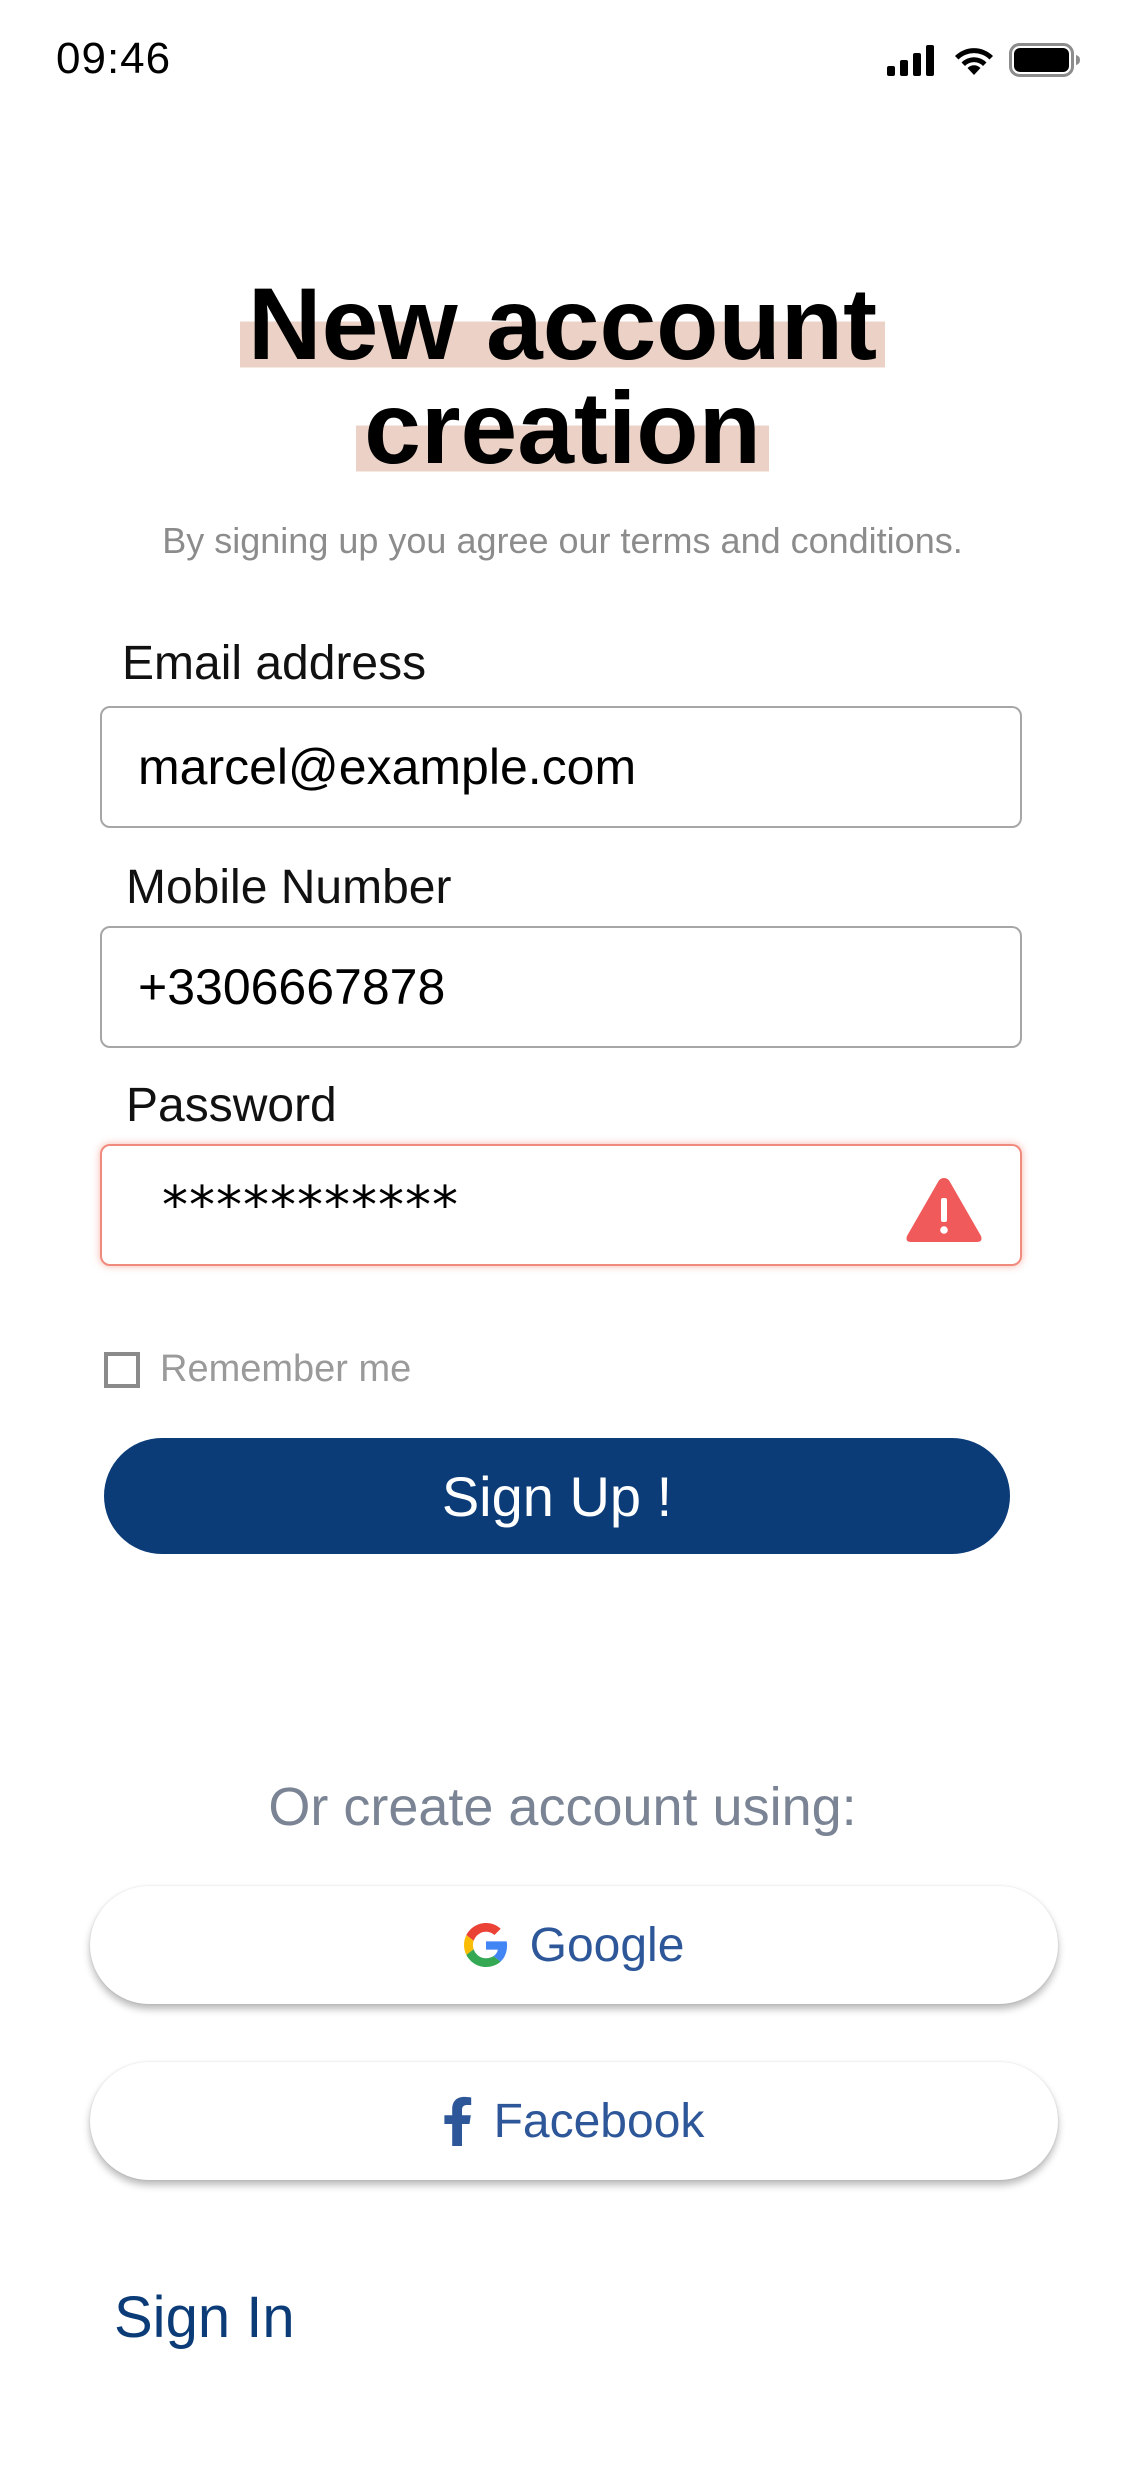 This screenshot has width=1125, height=2466. What do you see at coordinates (122, 1369) in the screenshot?
I see `remember-me-checkbox` at bounding box center [122, 1369].